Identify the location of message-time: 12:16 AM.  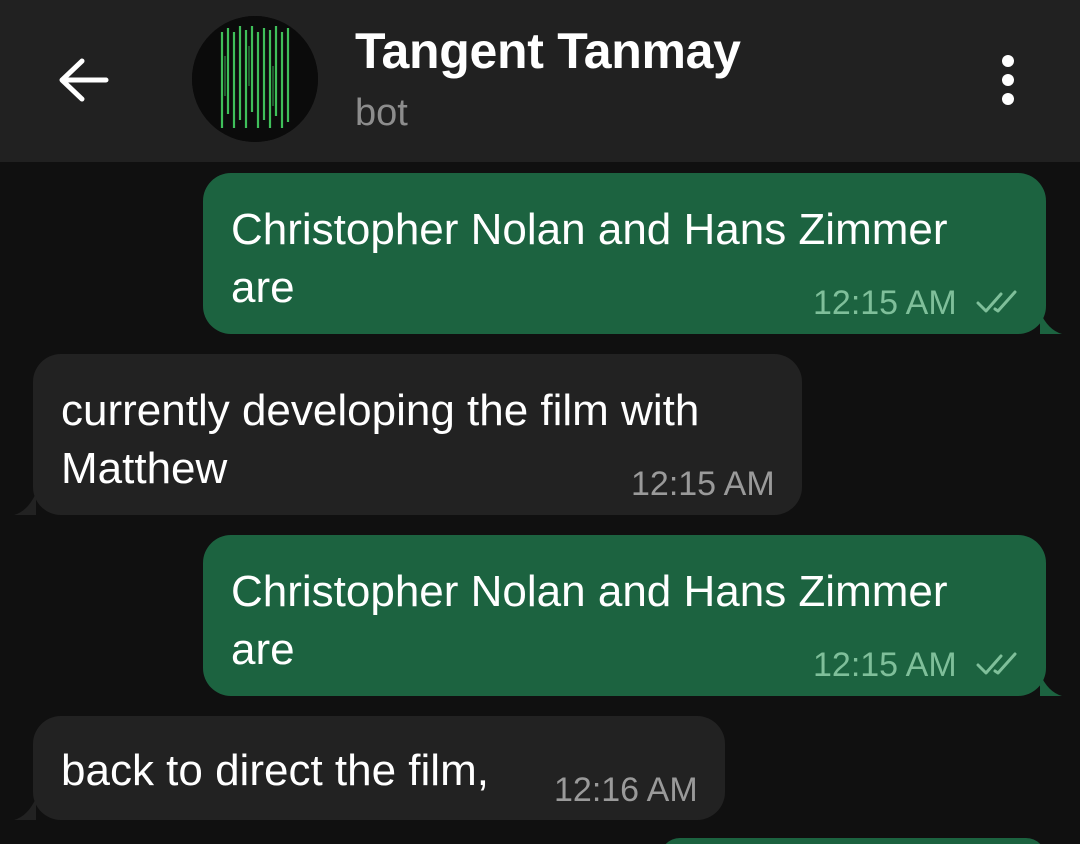
(626, 790).